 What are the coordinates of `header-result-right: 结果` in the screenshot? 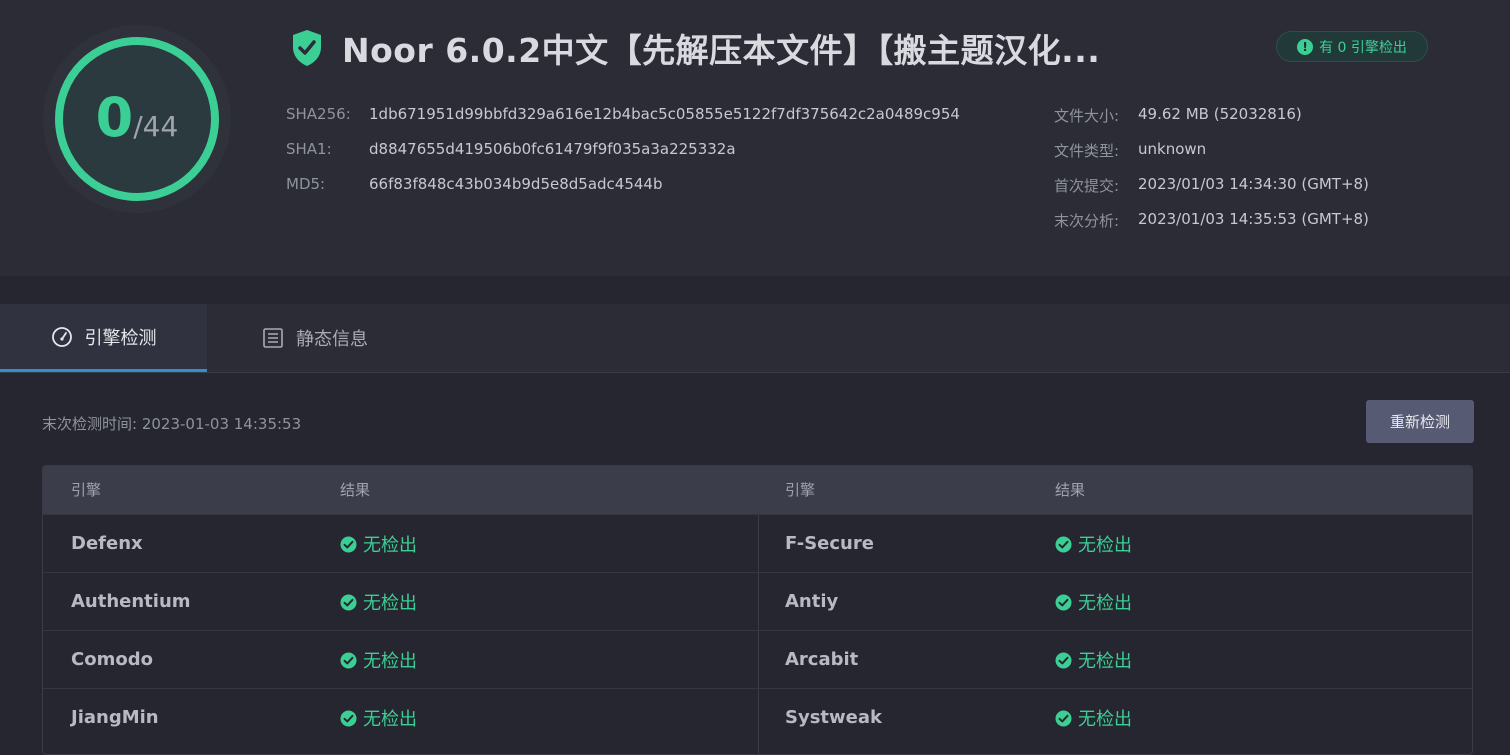 It's located at (1070, 490).